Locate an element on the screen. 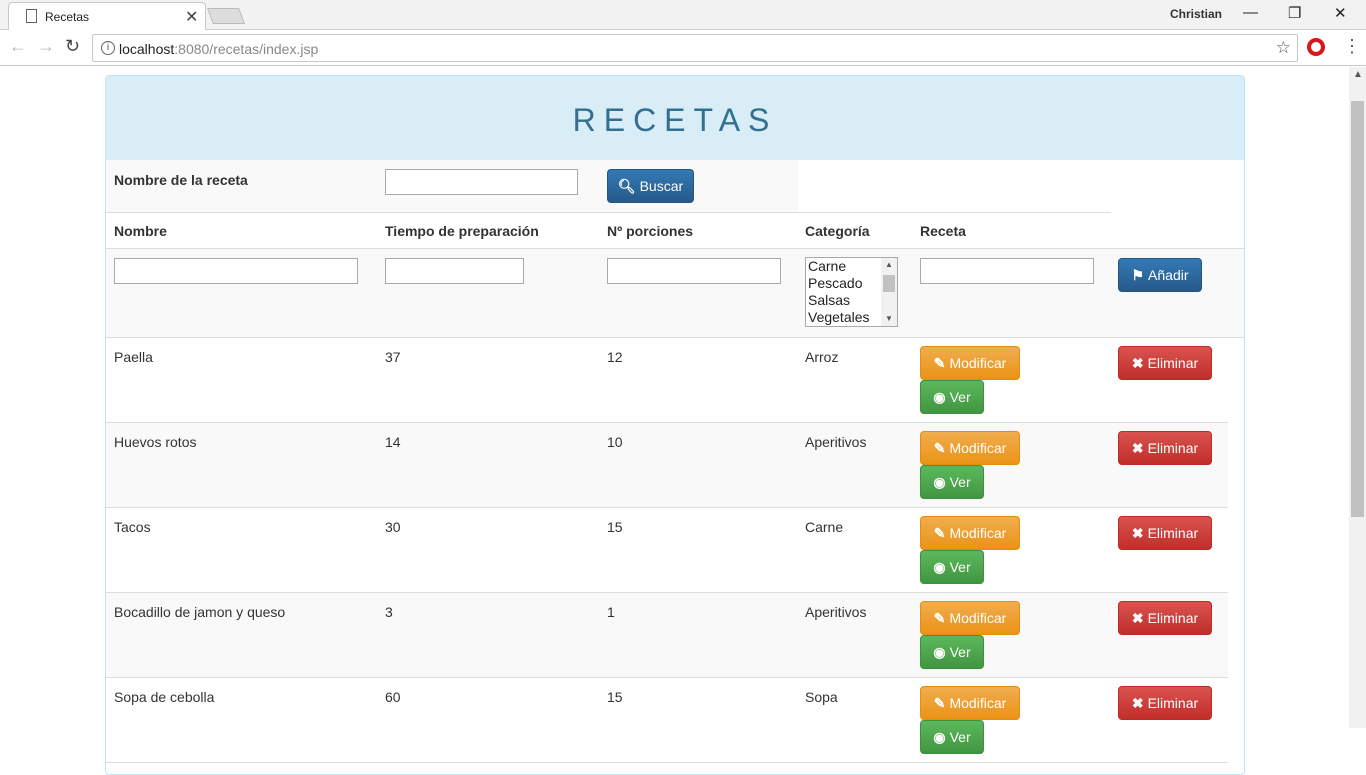 This screenshot has height=775, width=1366. scroll-thumb is located at coordinates (1357, 309).